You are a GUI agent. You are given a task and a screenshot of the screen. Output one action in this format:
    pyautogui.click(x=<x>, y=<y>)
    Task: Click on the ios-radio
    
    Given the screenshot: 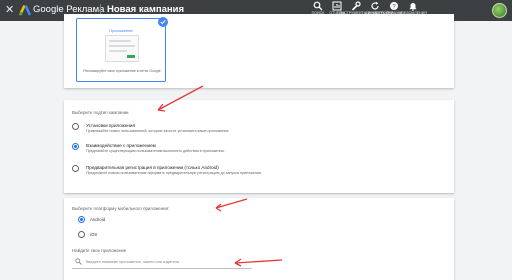 What is the action you would take?
    pyautogui.click(x=81, y=234)
    